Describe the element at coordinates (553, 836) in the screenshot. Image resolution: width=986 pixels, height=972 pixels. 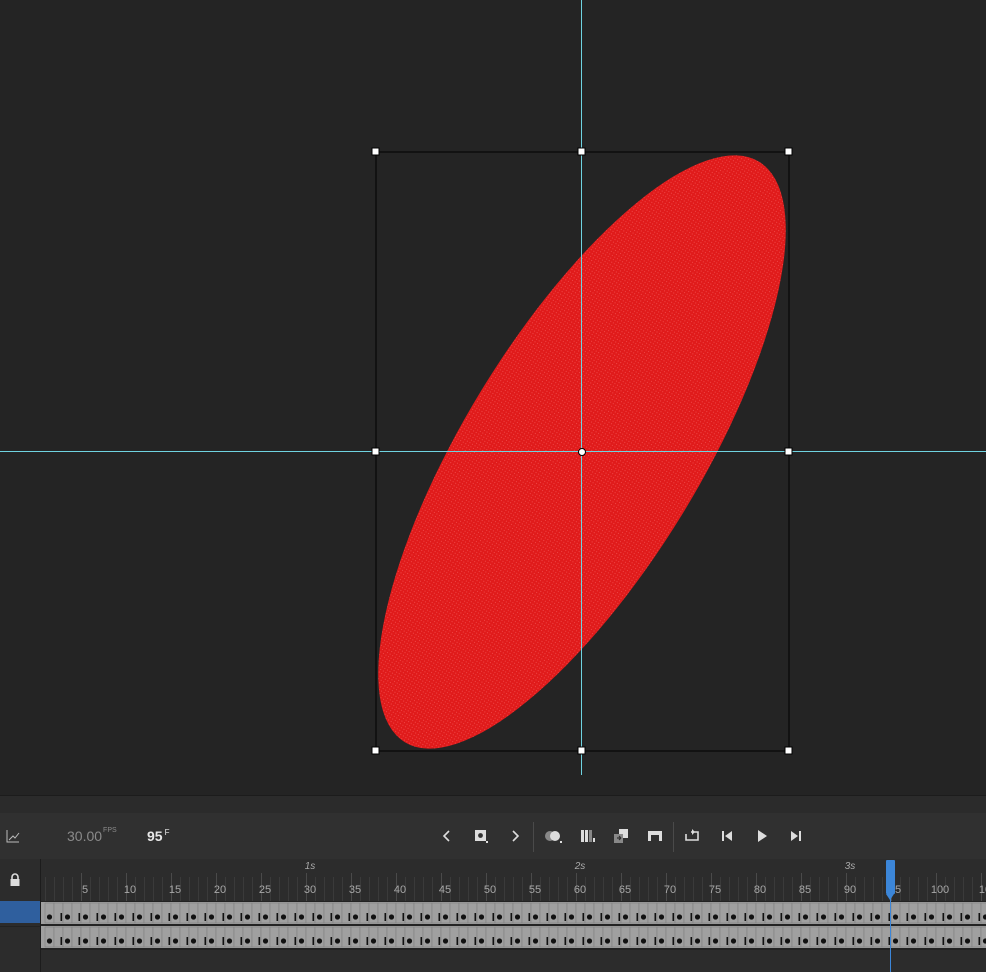
I see `onion-skin-icon` at that location.